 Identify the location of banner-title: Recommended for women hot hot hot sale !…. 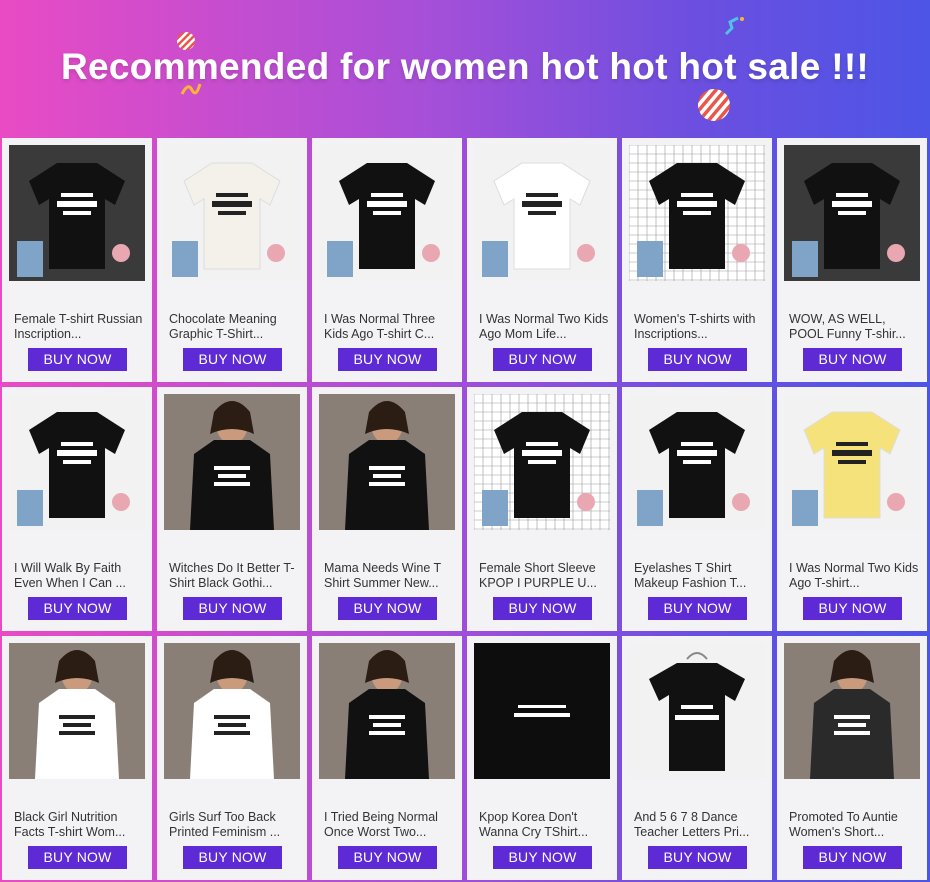
(465, 66).